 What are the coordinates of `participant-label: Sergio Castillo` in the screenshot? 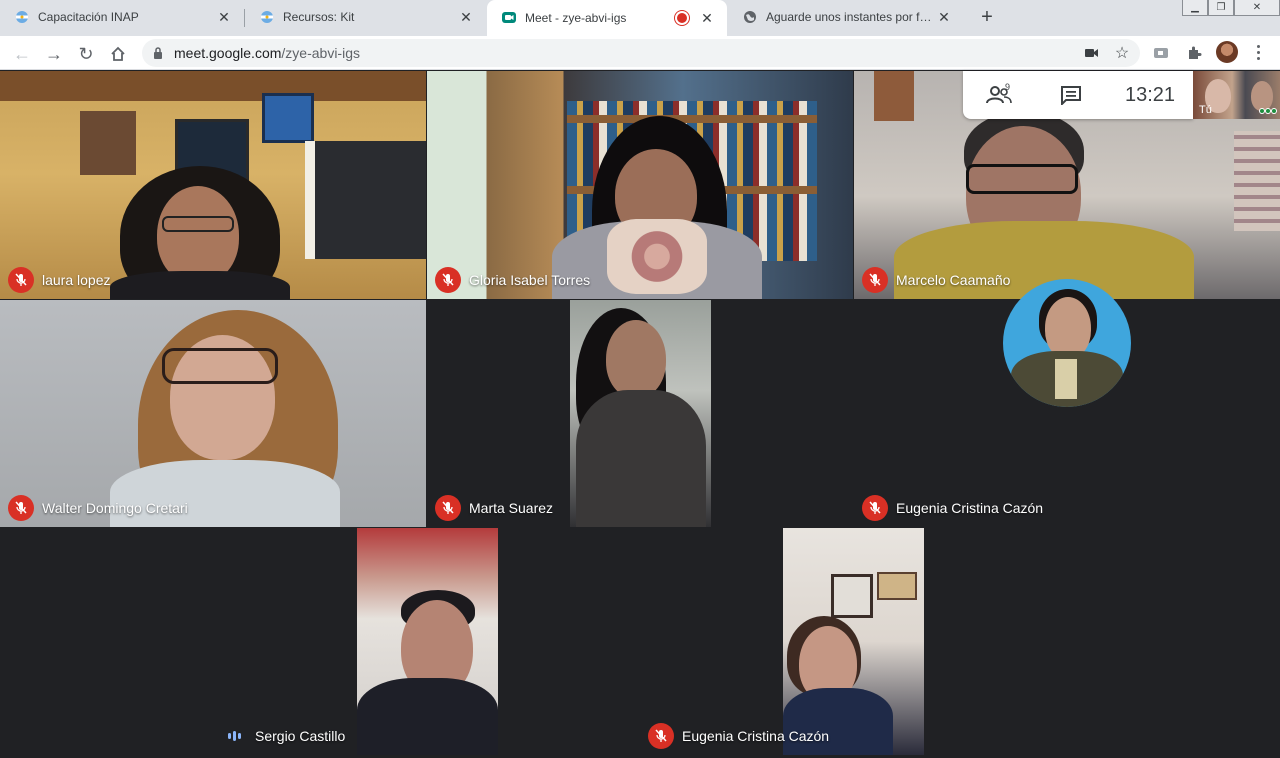 It's located at (283, 736).